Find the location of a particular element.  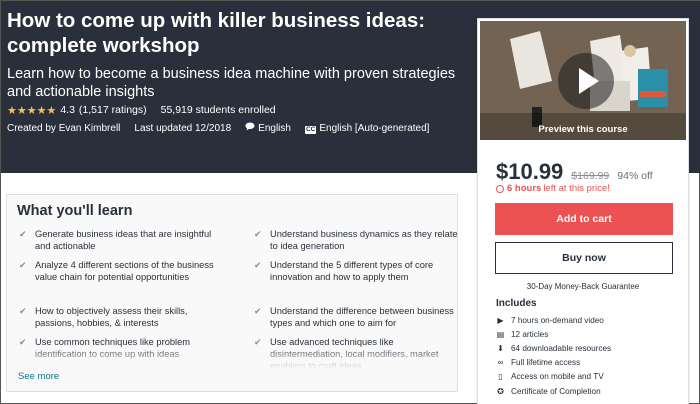

include-label: 7 hours on-demand video is located at coordinates (557, 320).